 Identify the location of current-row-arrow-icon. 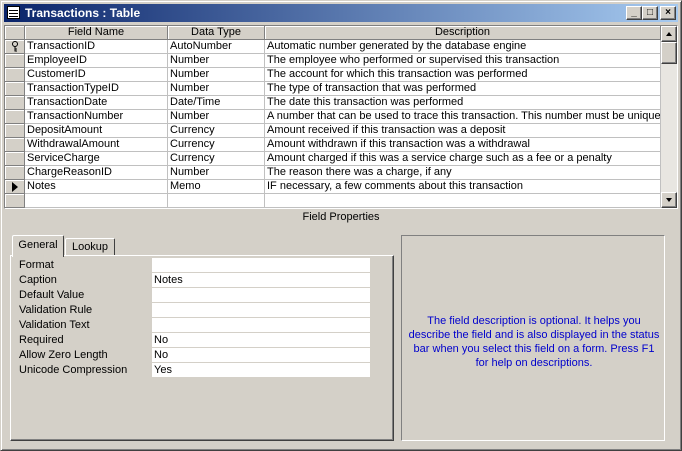
(15, 187).